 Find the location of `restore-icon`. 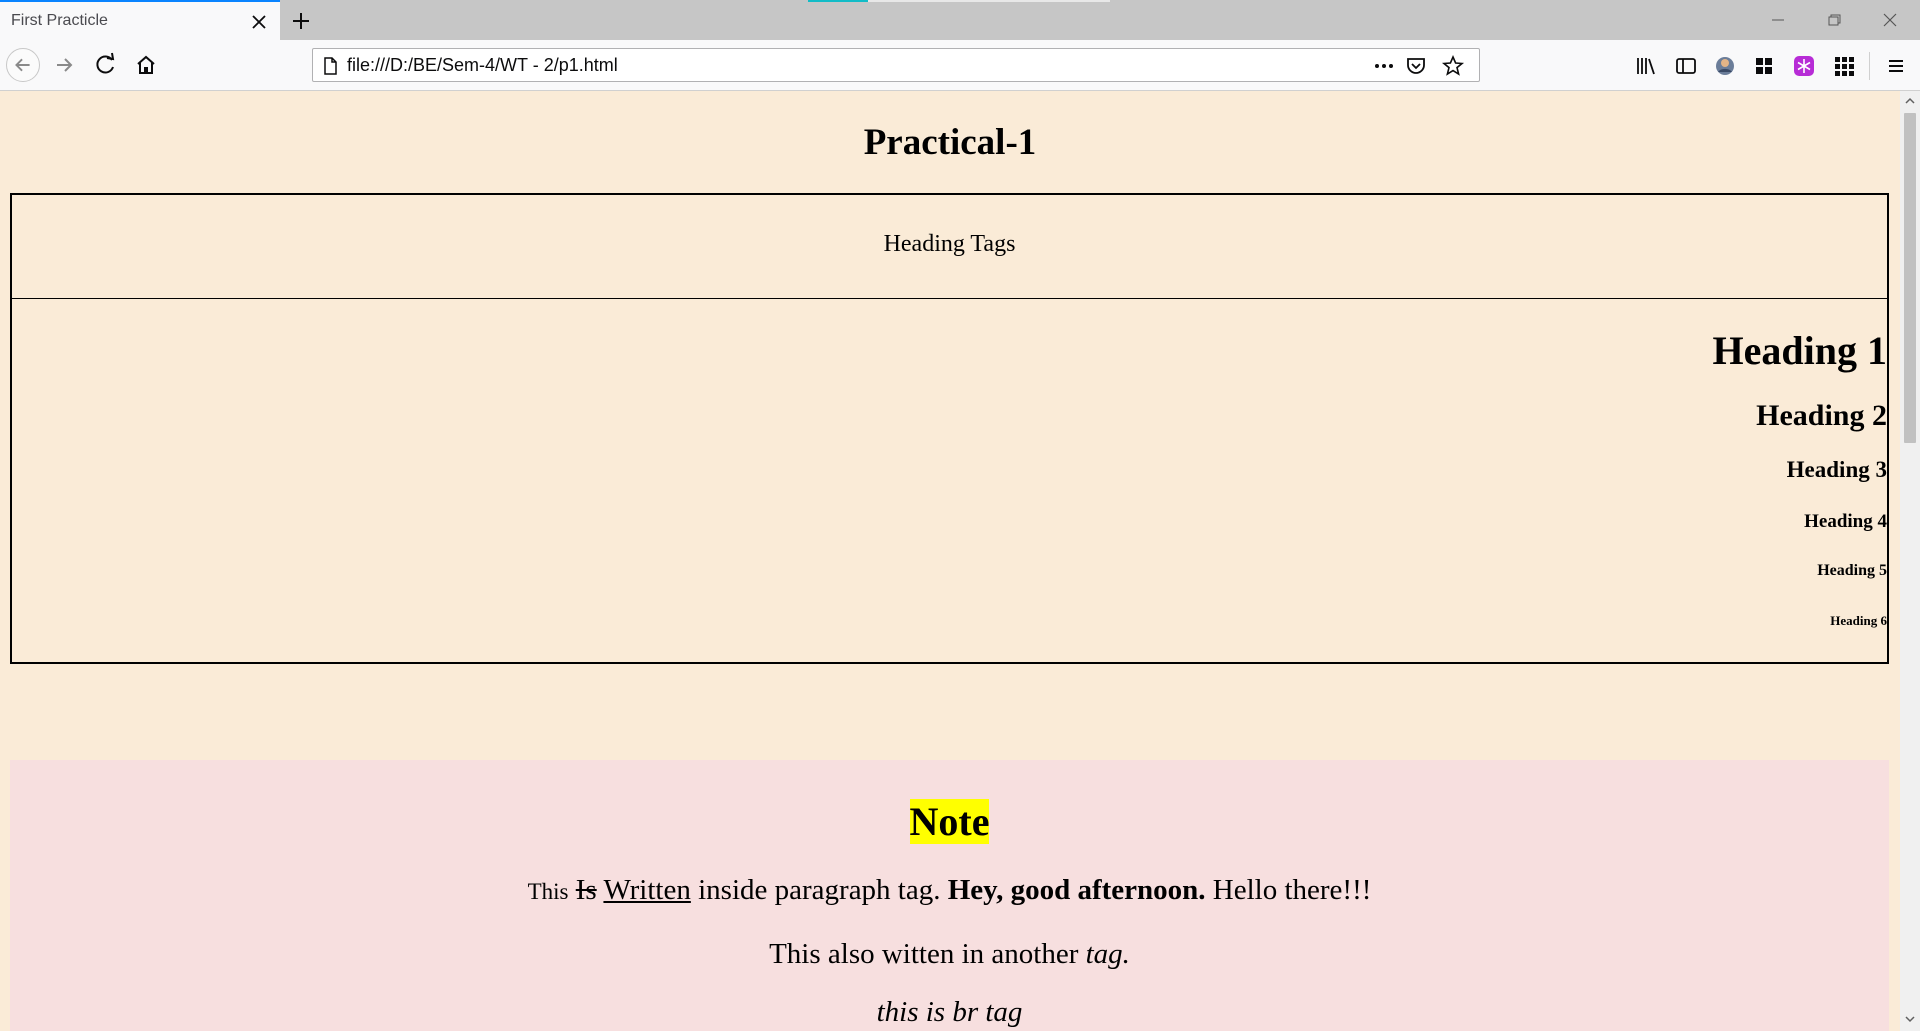

restore-icon is located at coordinates (1834, 20).